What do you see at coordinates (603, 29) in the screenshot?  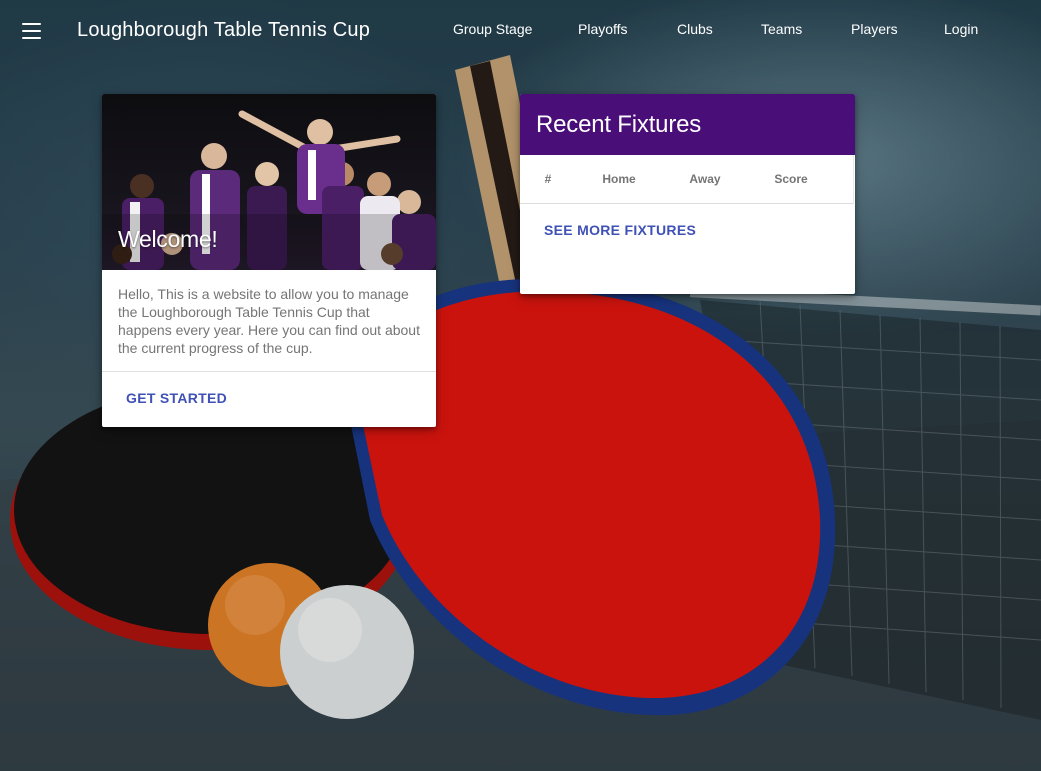 I see `nav-playoffs: Playoffs` at bounding box center [603, 29].